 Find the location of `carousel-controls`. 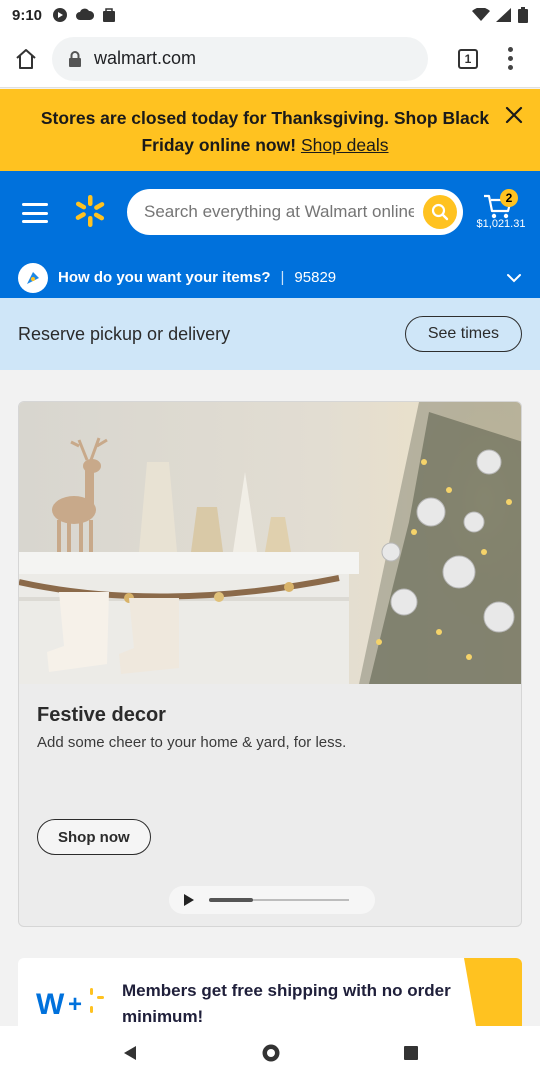

carousel-controls is located at coordinates (272, 900).